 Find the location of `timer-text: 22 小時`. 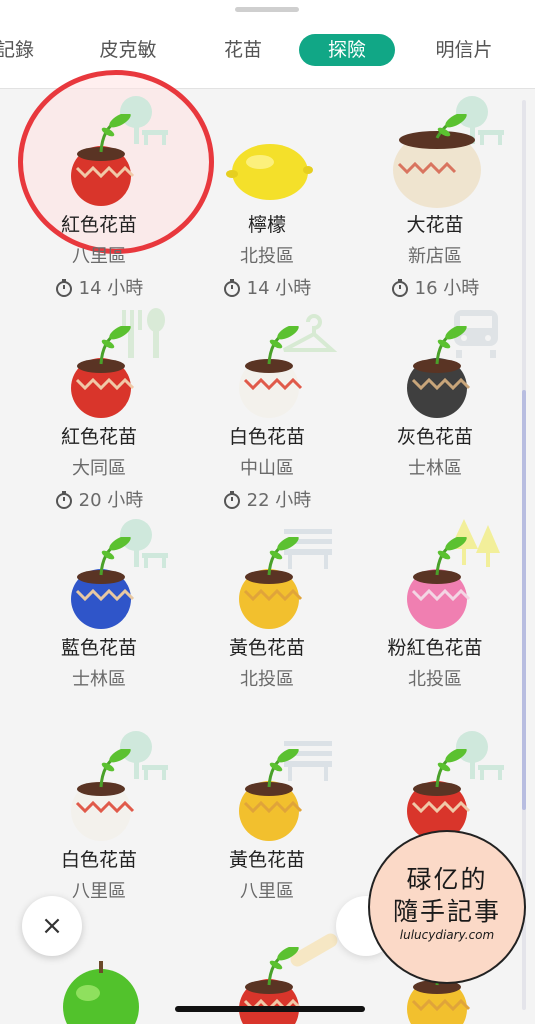

timer-text: 22 小時 is located at coordinates (279, 500).